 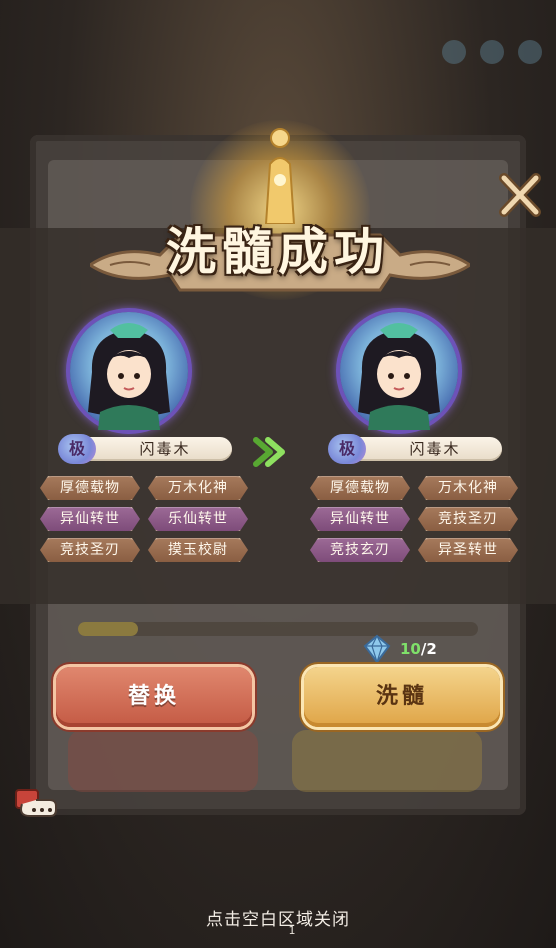 I want to click on skill-tag: 竞技玄刃, so click(x=360, y=550).